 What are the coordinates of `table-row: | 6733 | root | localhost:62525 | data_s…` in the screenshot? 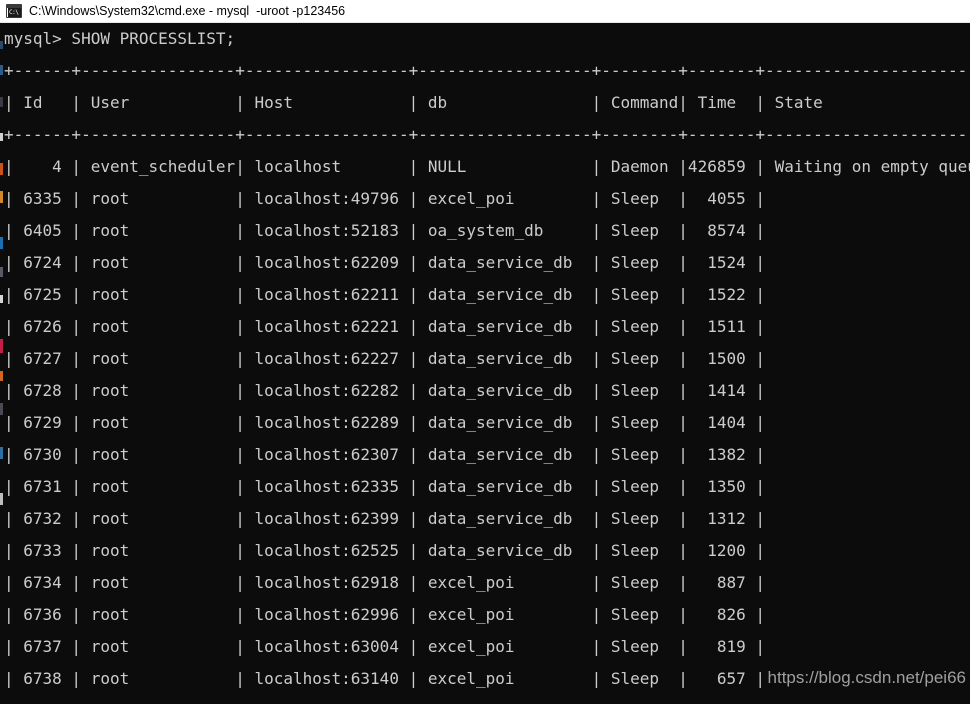 It's located at (384, 550).